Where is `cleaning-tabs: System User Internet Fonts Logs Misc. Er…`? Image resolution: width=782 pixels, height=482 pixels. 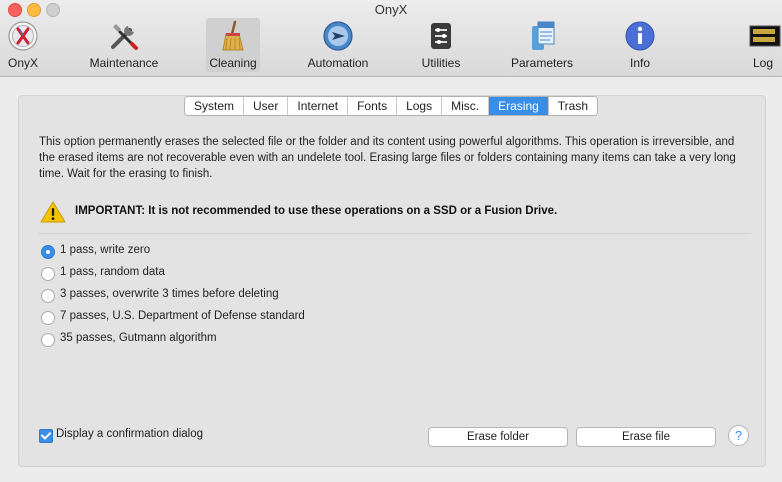
cleaning-tabs: System User Internet Fonts Logs Misc. Er… is located at coordinates (391, 106).